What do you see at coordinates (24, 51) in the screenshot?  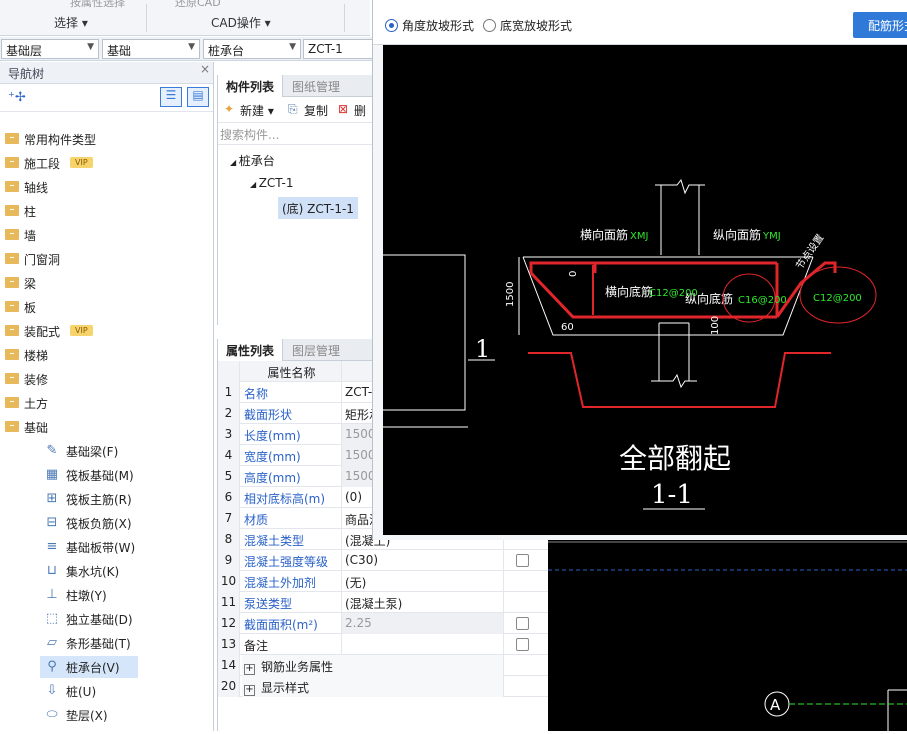 I see `floor-select-value: 基础层` at bounding box center [24, 51].